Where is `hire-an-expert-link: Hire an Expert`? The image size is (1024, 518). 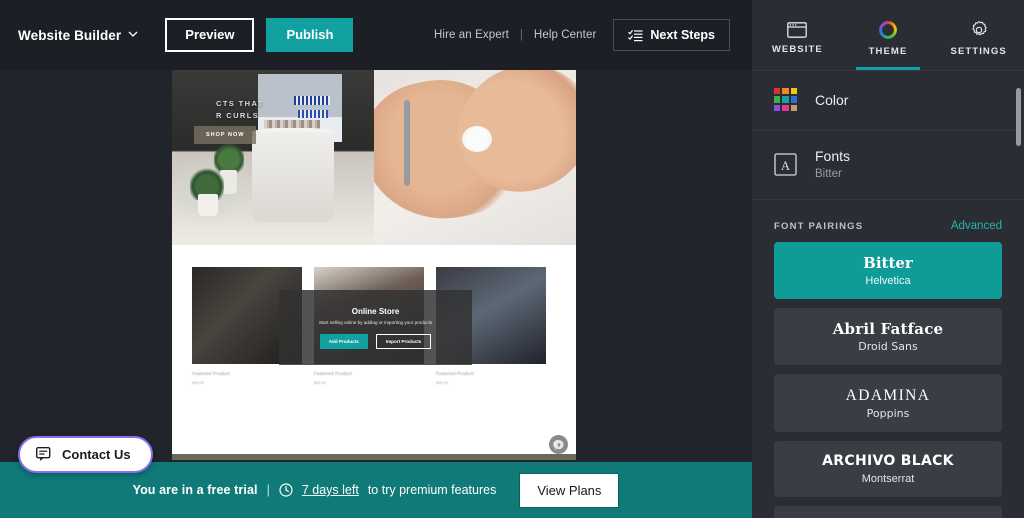 hire-an-expert-link: Hire an Expert is located at coordinates (471, 35).